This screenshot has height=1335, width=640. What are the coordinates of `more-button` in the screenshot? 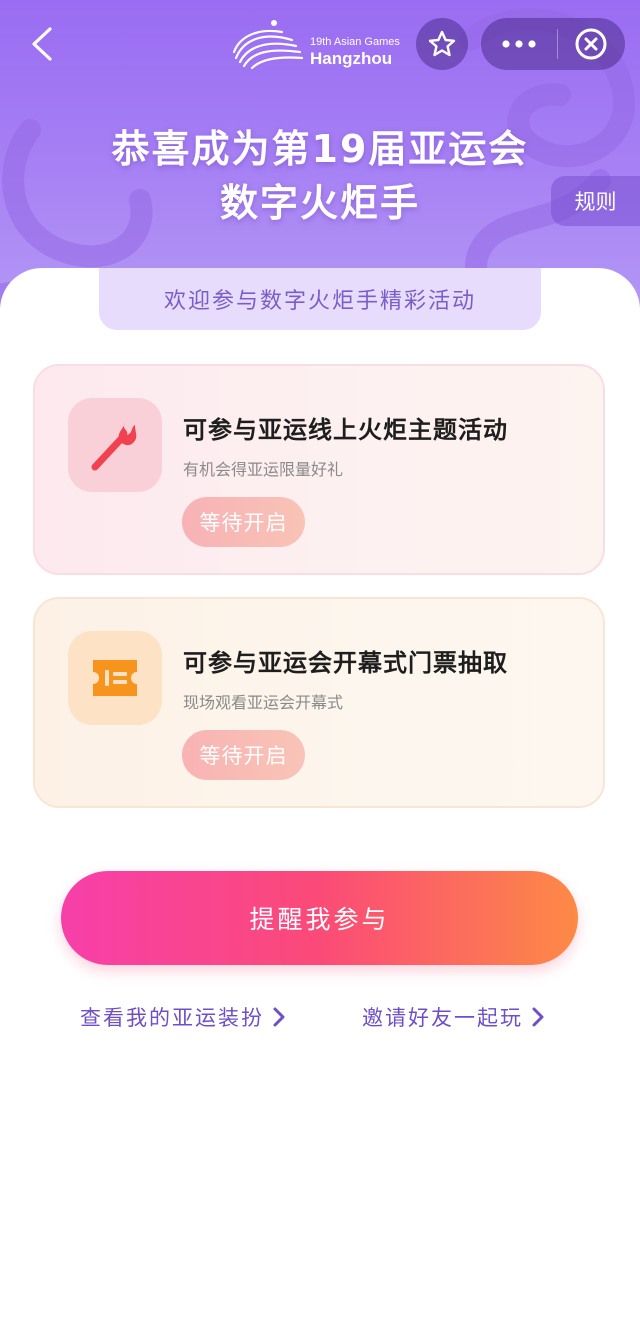 It's located at (519, 44).